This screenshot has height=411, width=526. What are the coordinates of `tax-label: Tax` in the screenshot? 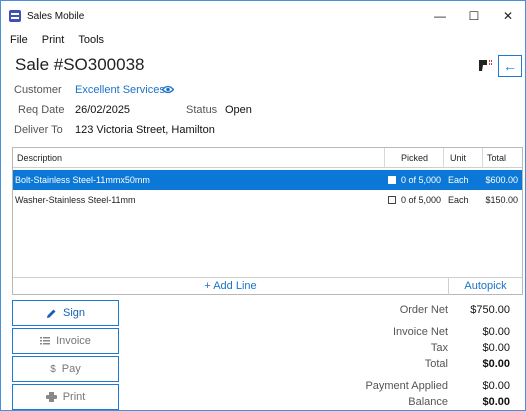 It's located at (439, 348).